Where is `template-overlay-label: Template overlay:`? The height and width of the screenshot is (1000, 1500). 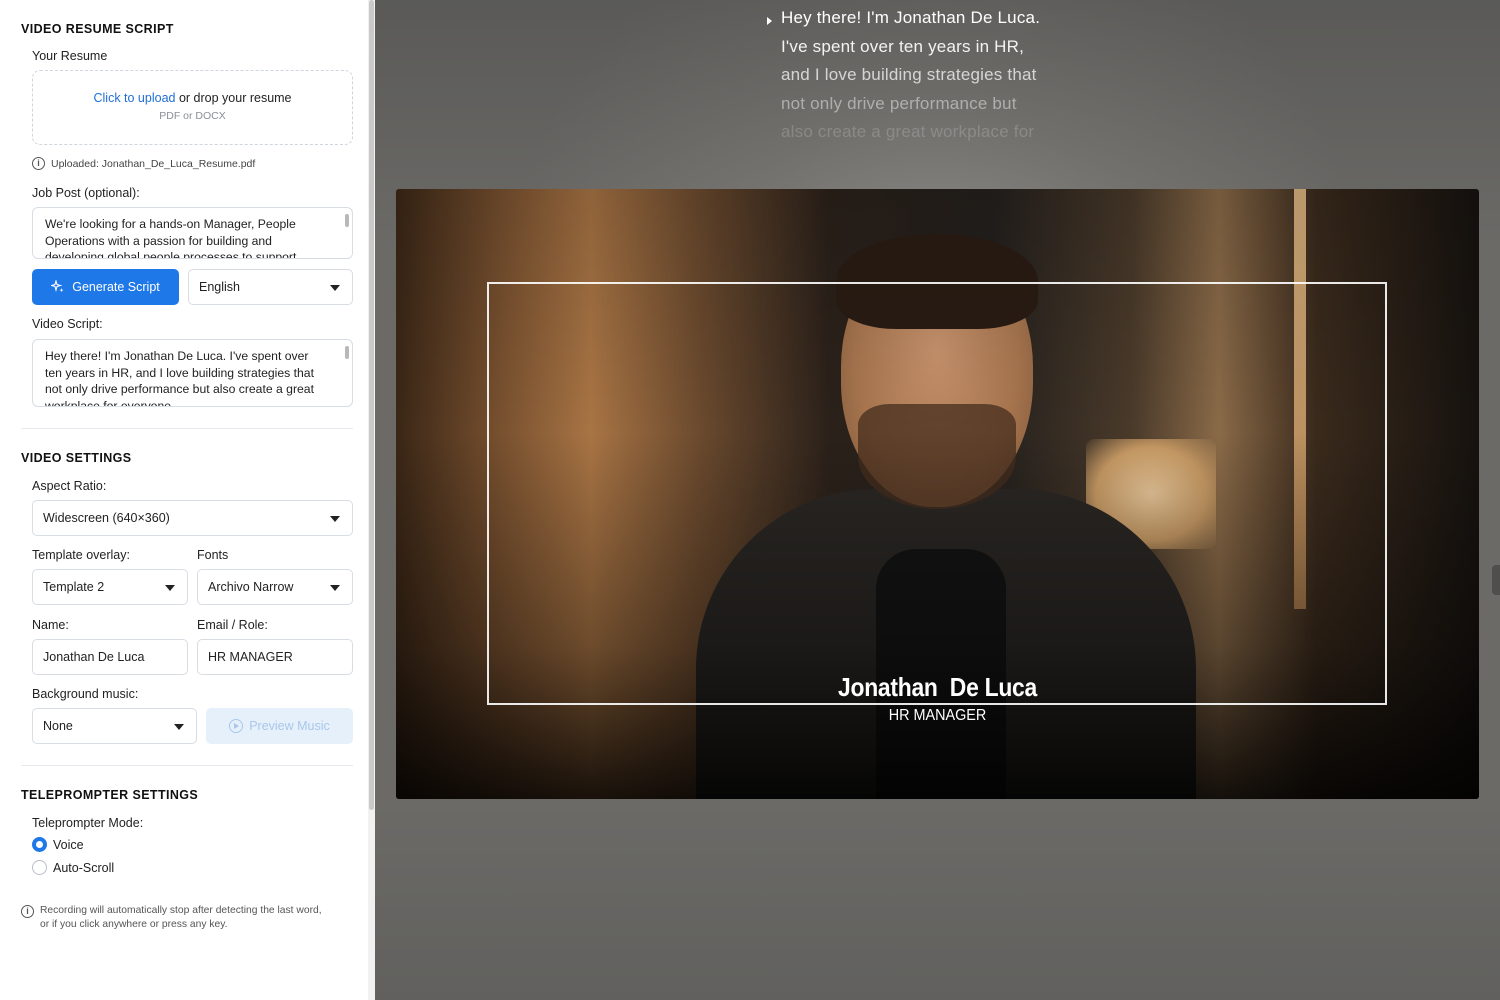
template-overlay-label: Template overlay: is located at coordinates (81, 555).